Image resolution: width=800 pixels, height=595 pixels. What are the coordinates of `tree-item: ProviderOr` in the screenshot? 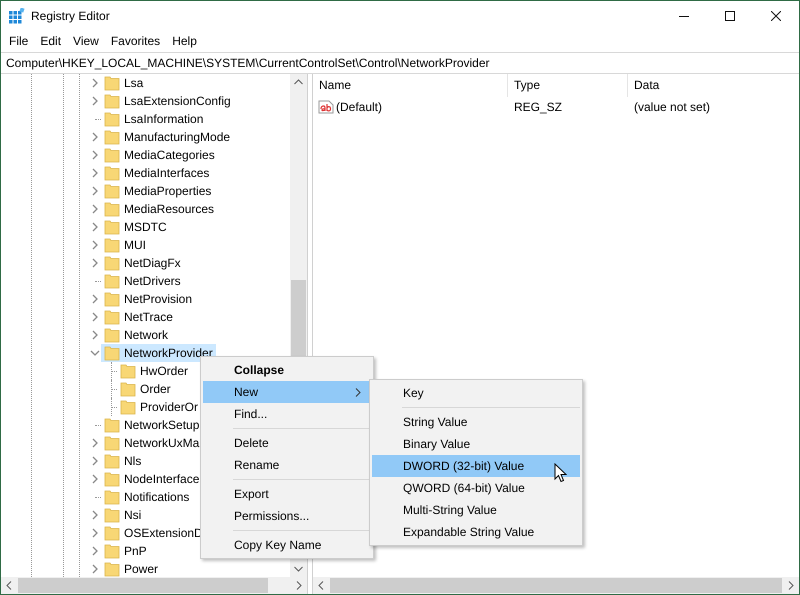 It's located at (159, 407).